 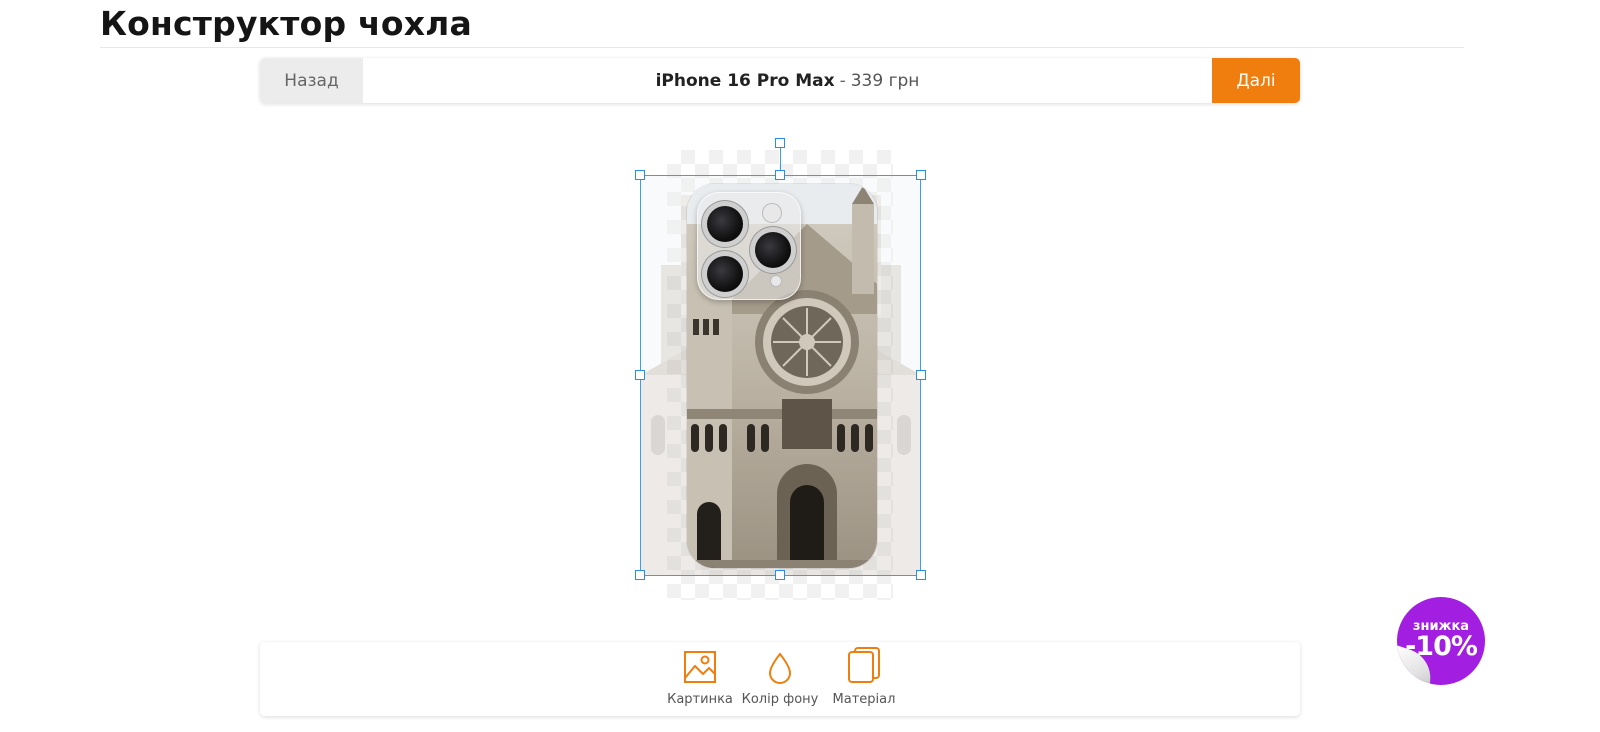 What do you see at coordinates (921, 175) in the screenshot?
I see `resize-handle-top-right` at bounding box center [921, 175].